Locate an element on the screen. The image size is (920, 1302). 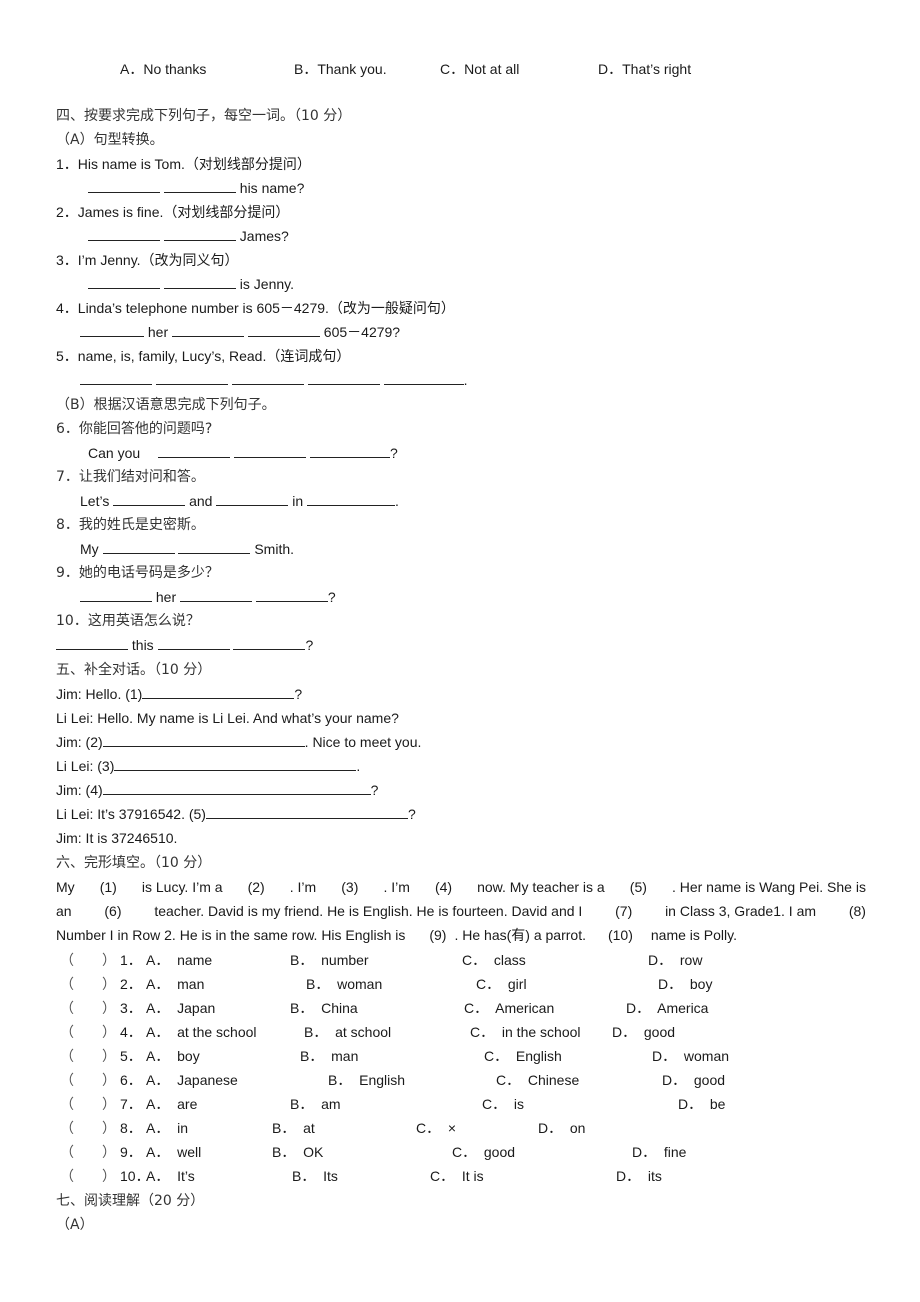
option-d: D． row is located at coordinates (675, 960).